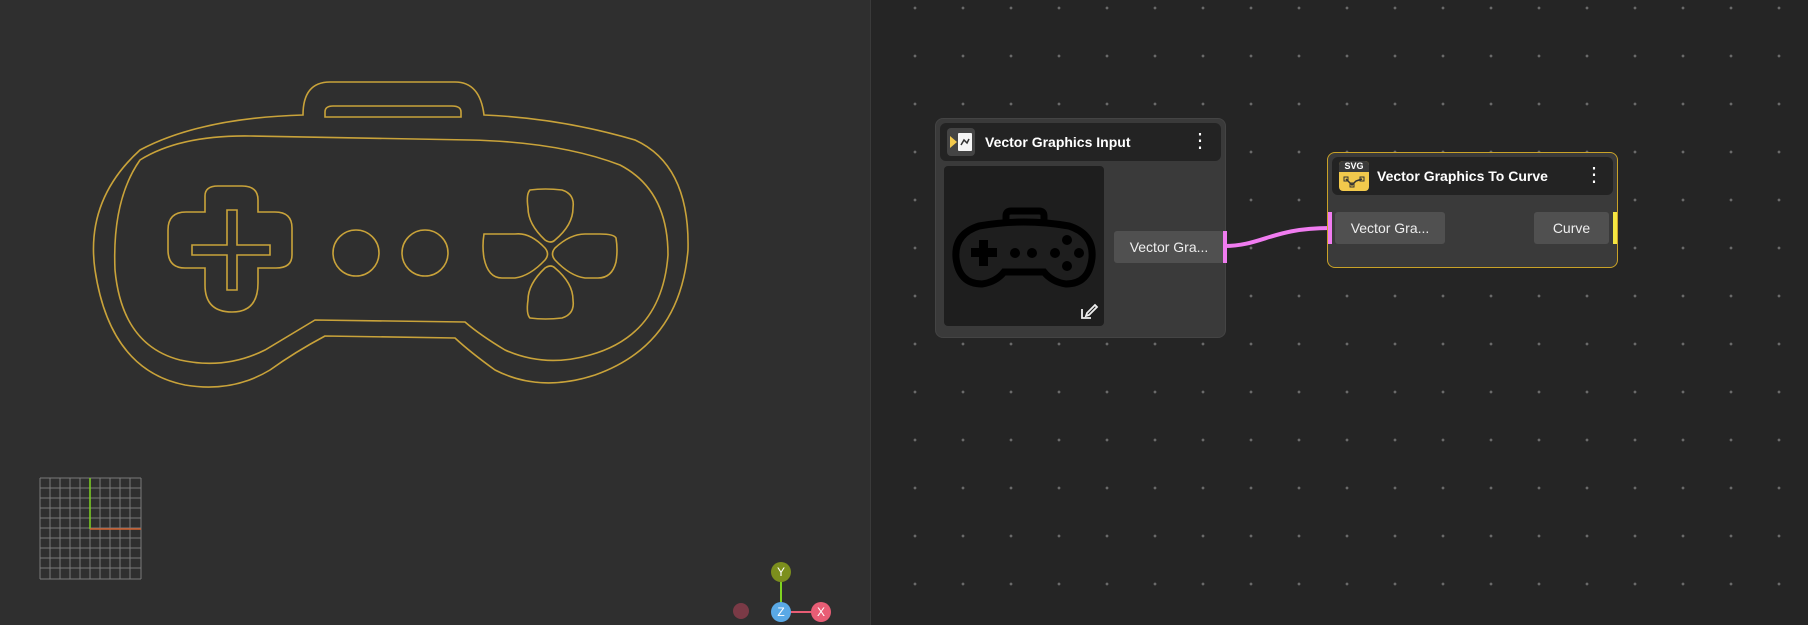  Describe the element at coordinates (90, 528) in the screenshot. I see `viewport-grid-icon` at that location.